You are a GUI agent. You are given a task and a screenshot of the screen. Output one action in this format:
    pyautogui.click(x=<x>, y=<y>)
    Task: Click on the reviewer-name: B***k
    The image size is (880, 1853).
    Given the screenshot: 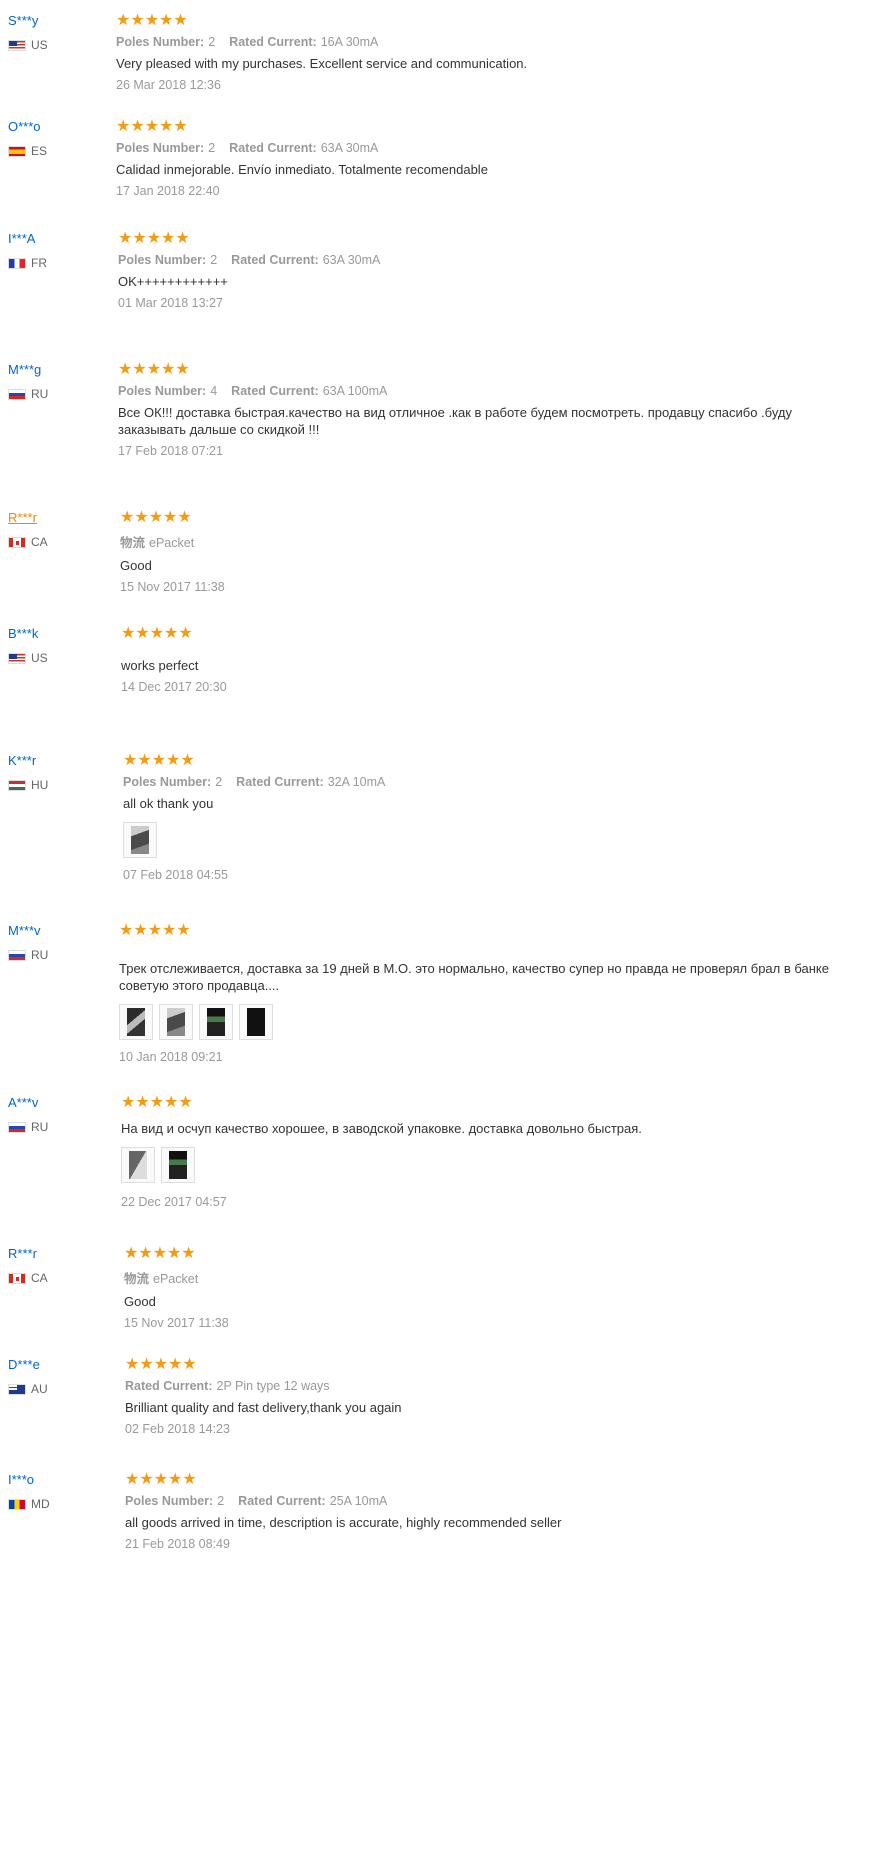 What is the action you would take?
    pyautogui.click(x=23, y=633)
    